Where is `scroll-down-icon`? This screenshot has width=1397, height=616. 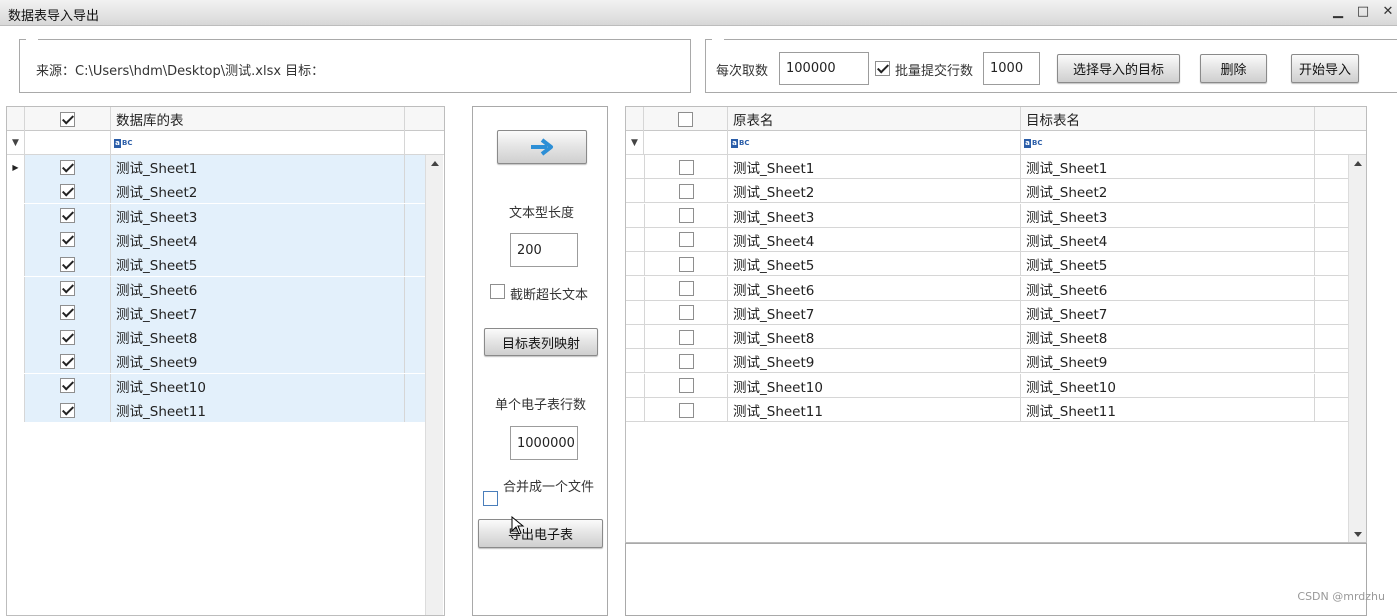 scroll-down-icon is located at coordinates (1358, 534).